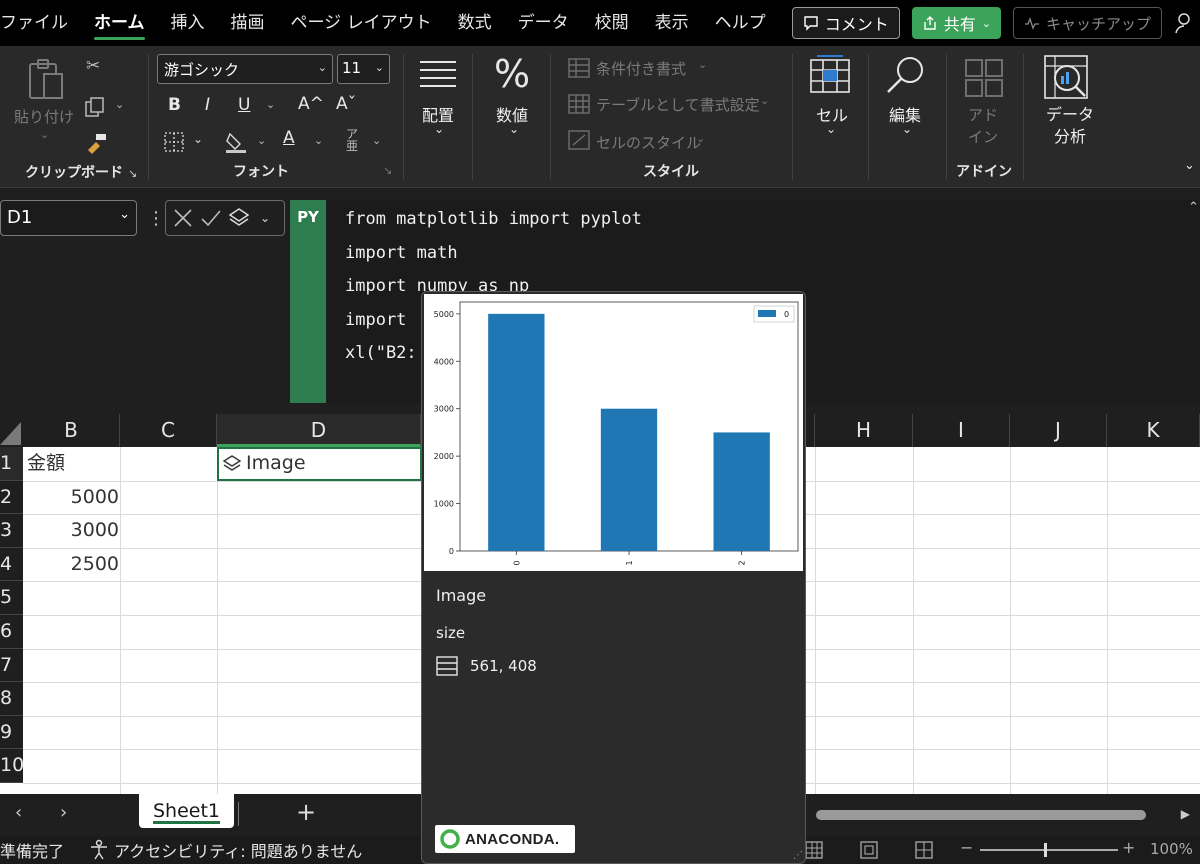  Describe the element at coordinates (641, 68) in the screenshot. I see `conditional-format-label: 条件付き書式` at that location.